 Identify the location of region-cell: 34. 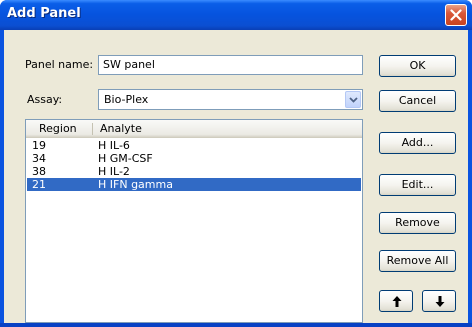
(39, 158).